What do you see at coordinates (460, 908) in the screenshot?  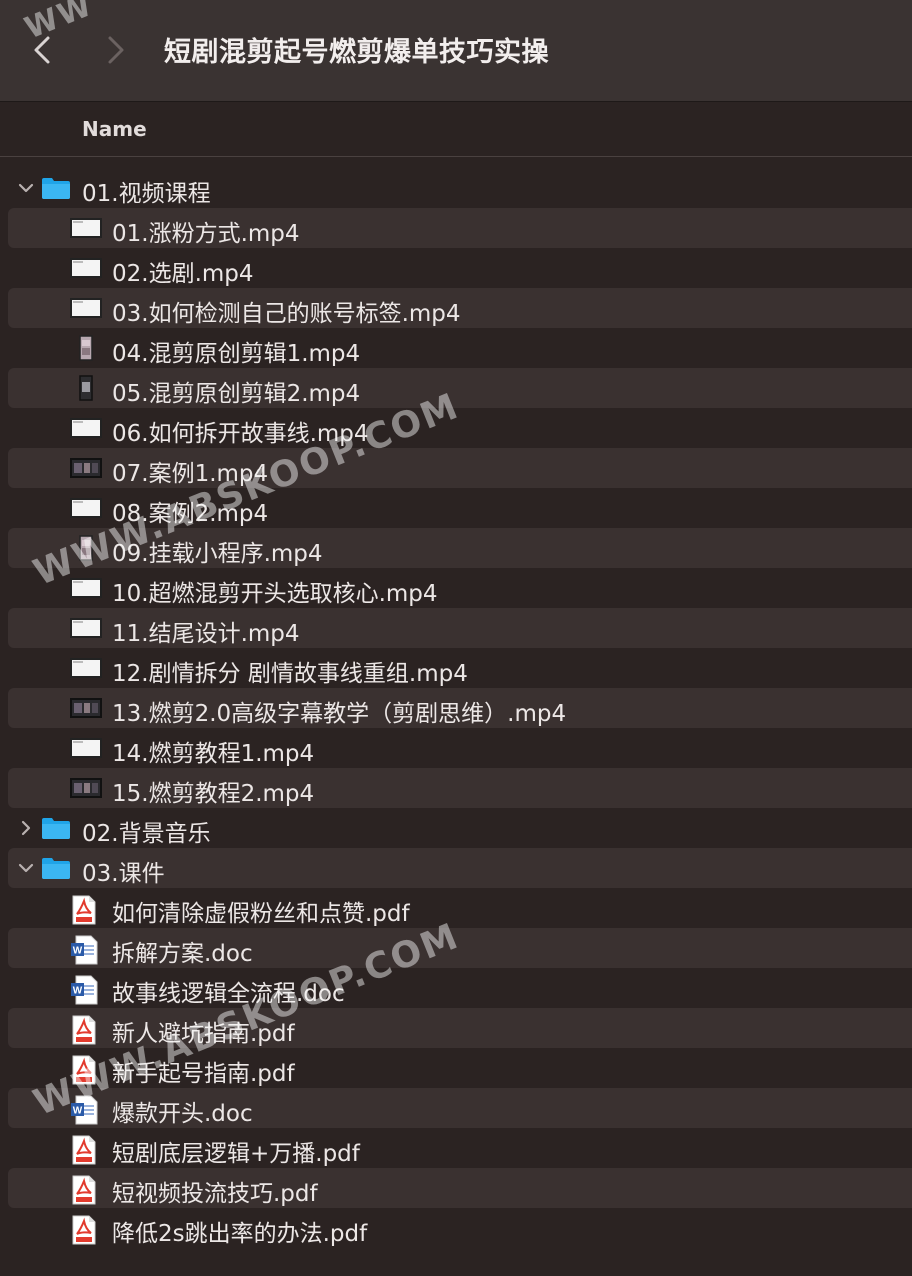 I see `file-row: 如何清除虚假粉丝和点赞.pdf` at bounding box center [460, 908].